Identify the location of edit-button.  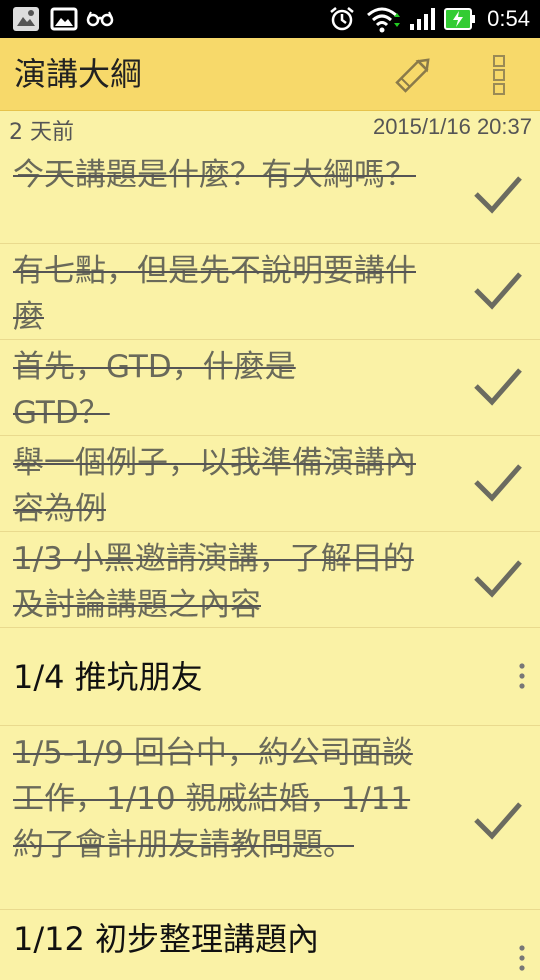
(414, 74).